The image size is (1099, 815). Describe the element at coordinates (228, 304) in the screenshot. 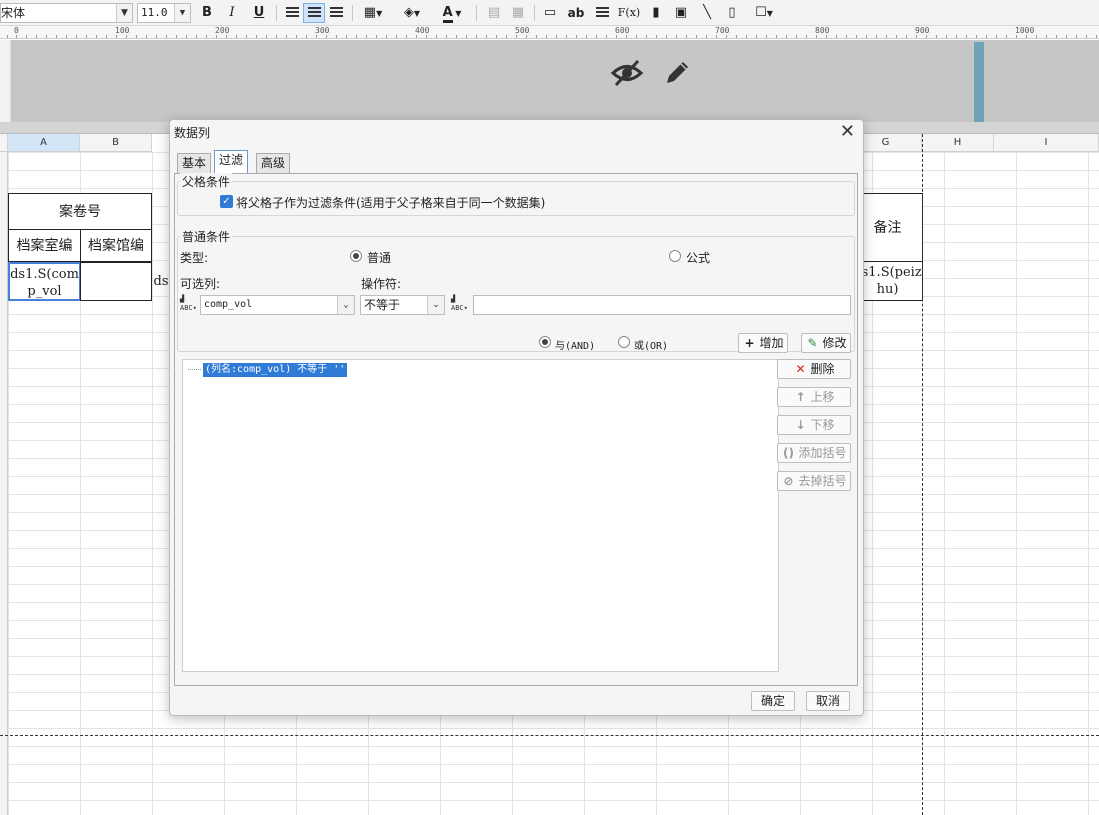

I see `column-select-value: comp_vol` at that location.